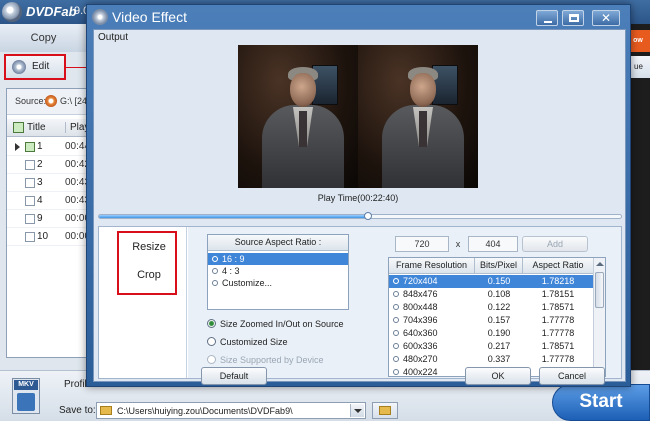 The image size is (650, 421). What do you see at coordinates (499, 265) in the screenshot?
I see `column-bits-per-pixel: Bits/Pixel` at bounding box center [499, 265].